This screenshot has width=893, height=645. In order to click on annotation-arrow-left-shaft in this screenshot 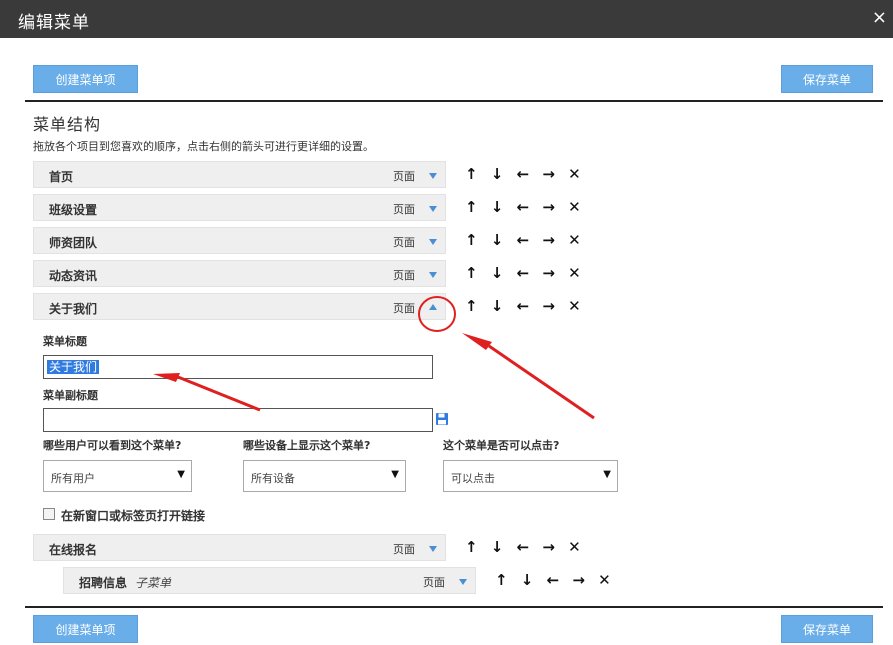, I will do `click(219, 393)`.